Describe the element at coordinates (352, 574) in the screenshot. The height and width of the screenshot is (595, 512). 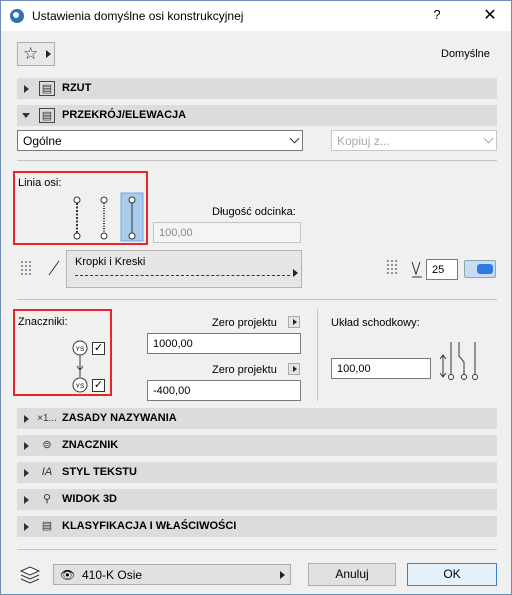
I see `cancel-button: Anuluj` at that location.